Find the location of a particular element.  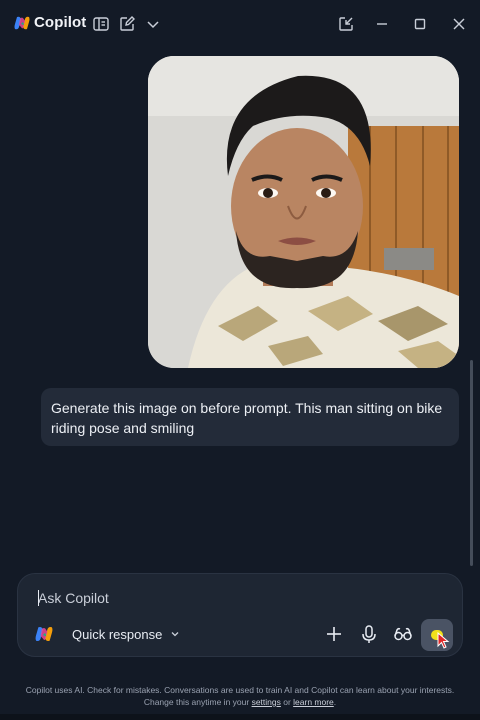

copilot-logo-icon is located at coordinates (22, 22).